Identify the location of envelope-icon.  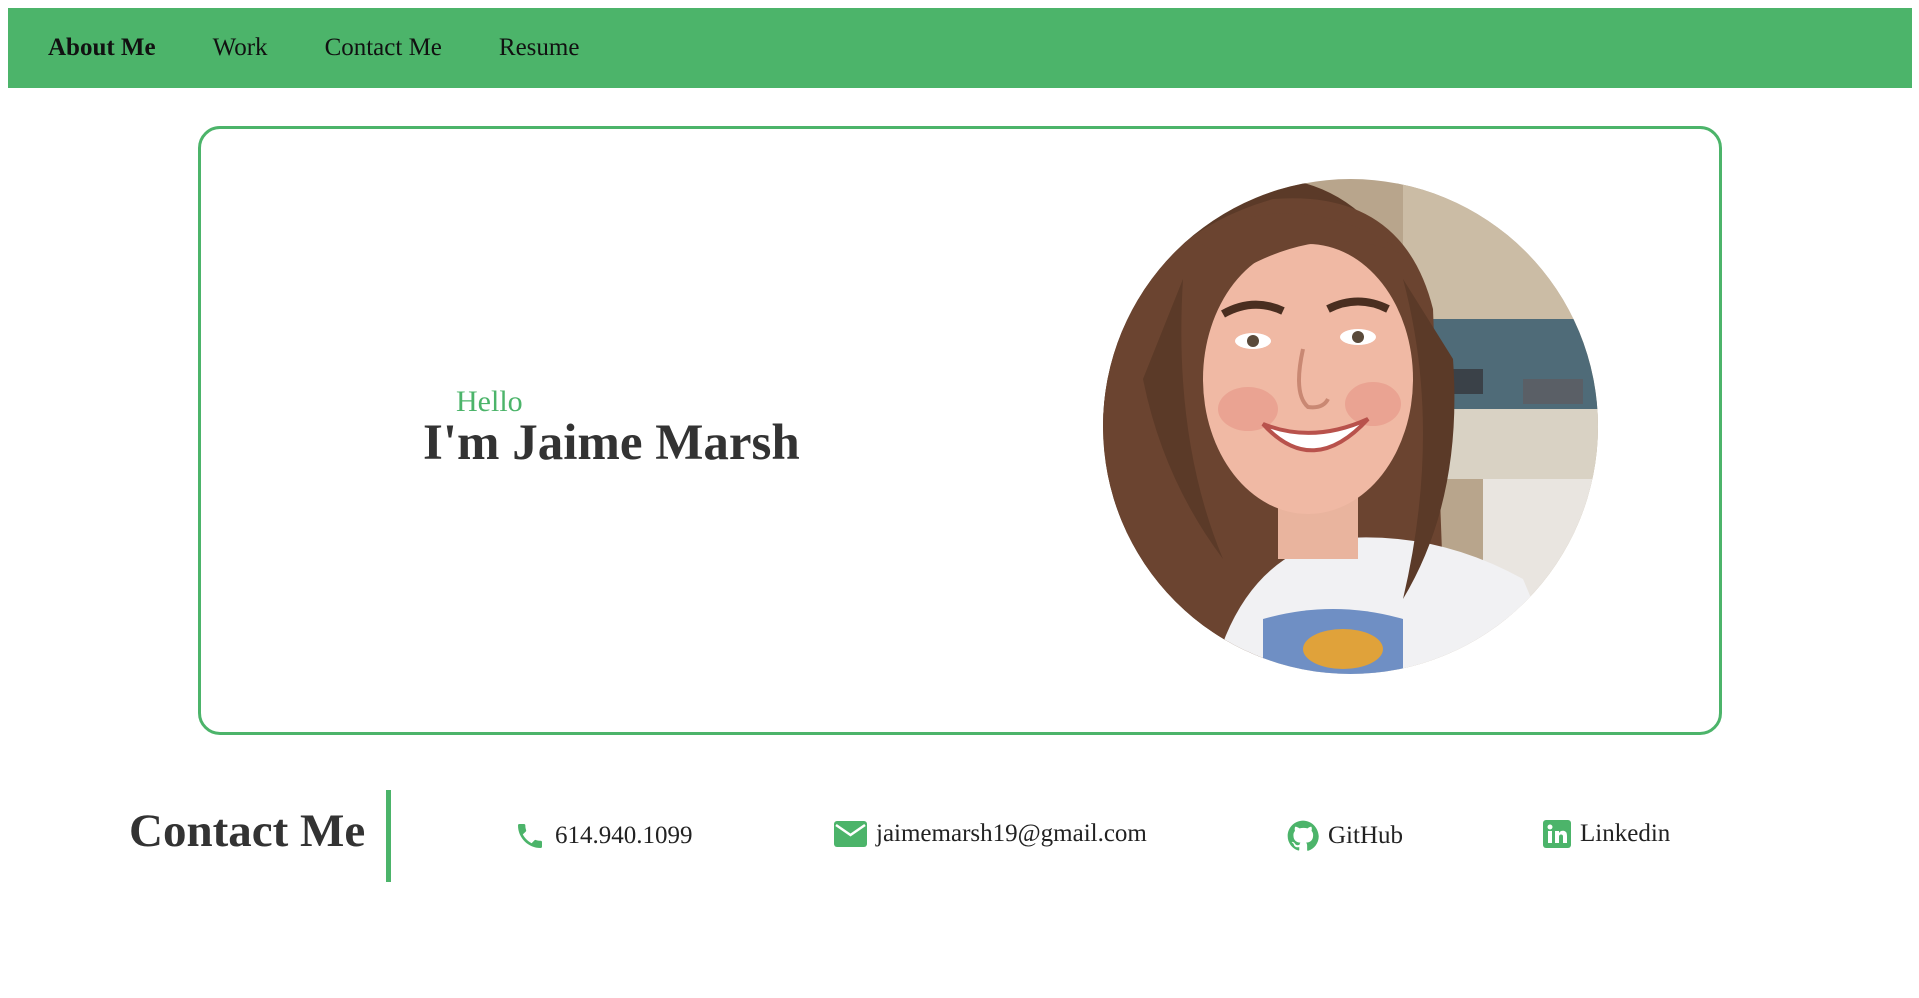
(850, 834).